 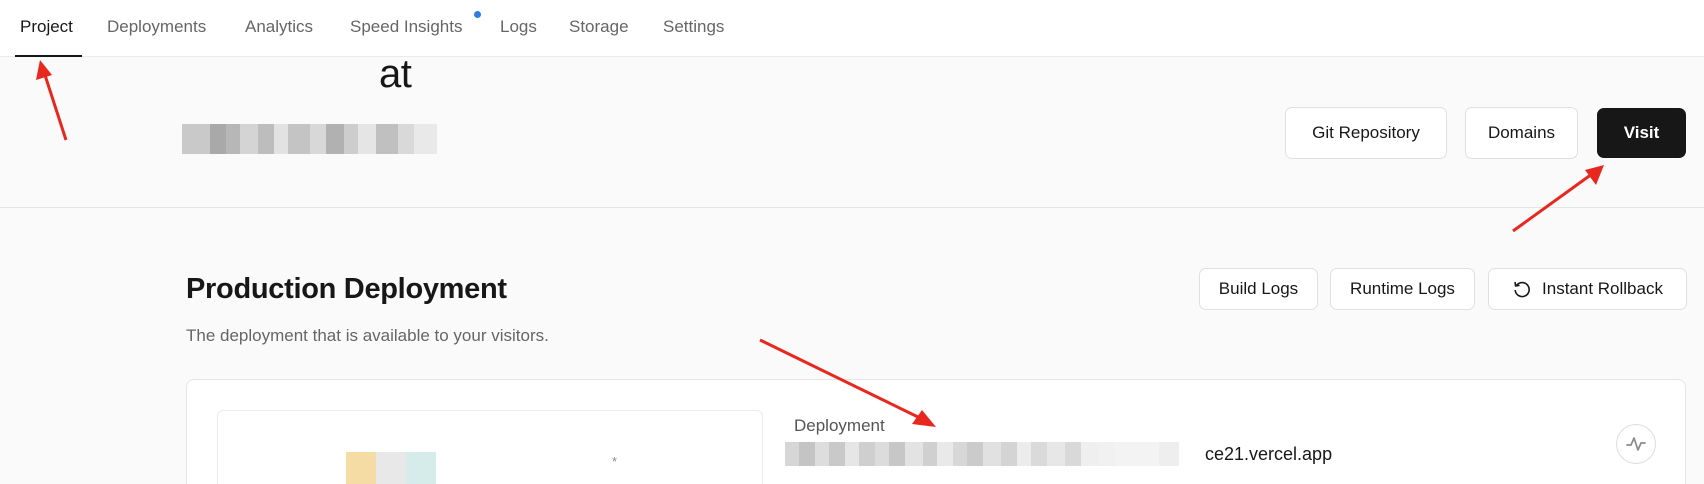 I want to click on section-title: Production Deployment, so click(x=346, y=289).